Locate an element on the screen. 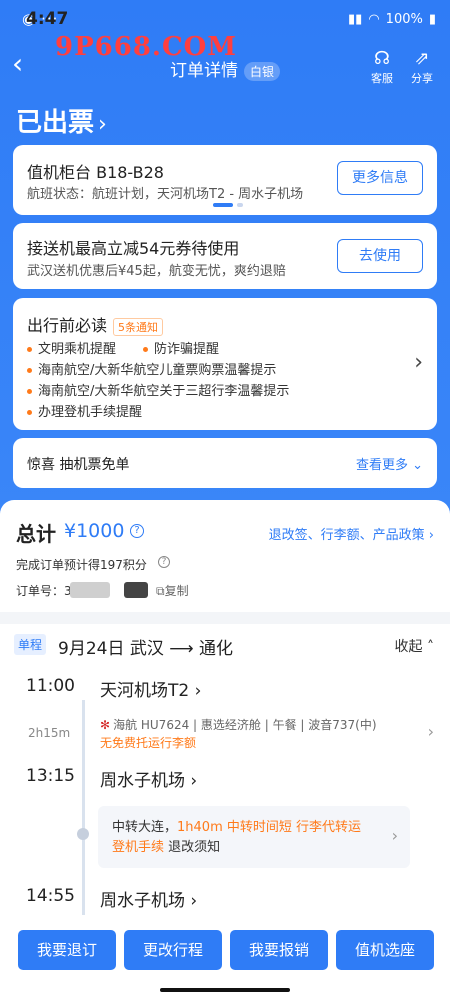 Image resolution: width=450 pixels, height=1000 pixels. arrival-time: 13:15 is located at coordinates (50, 776).